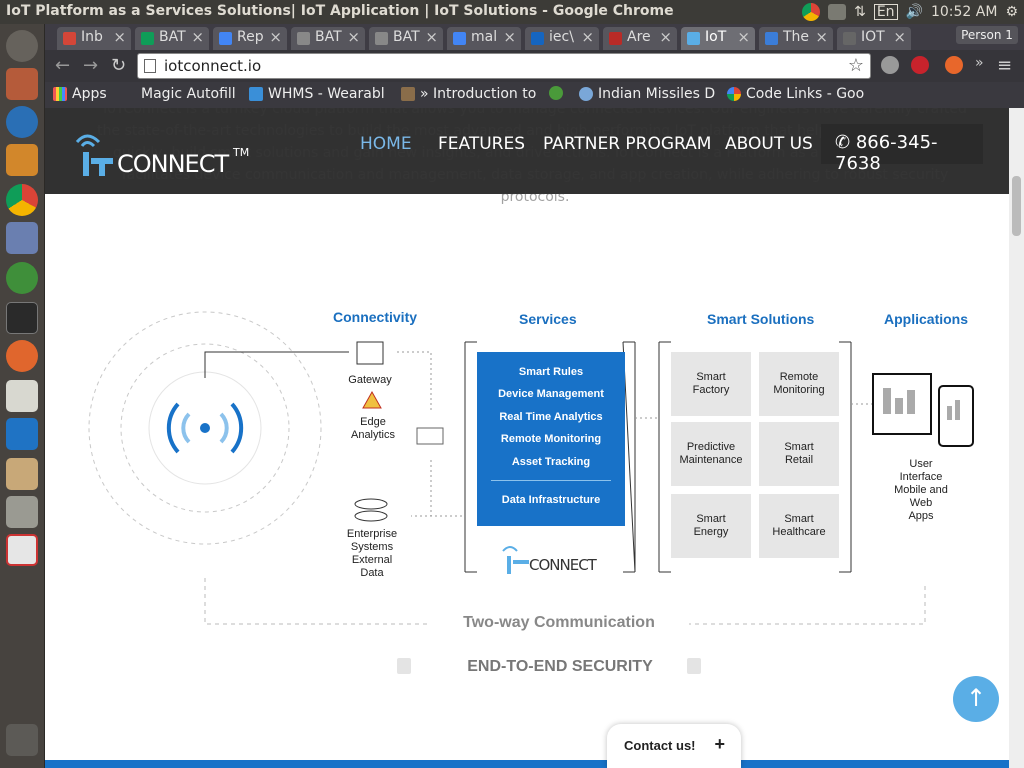 This screenshot has height=768, width=1024. Describe the element at coordinates (375, 317) in the screenshot. I see `heading-connectivity: Connectivity` at that location.